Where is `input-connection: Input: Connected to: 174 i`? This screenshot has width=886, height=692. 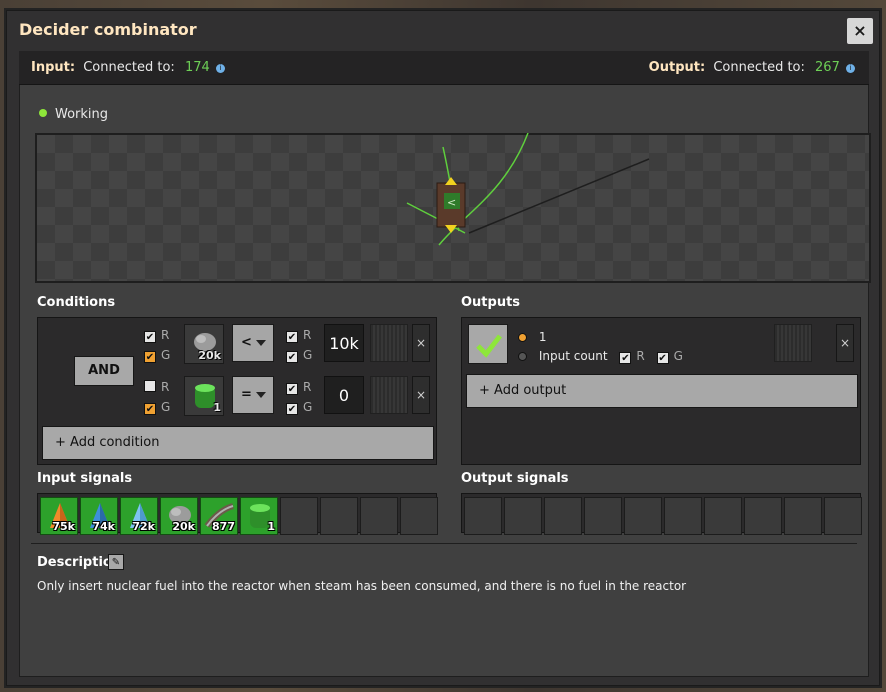 input-connection: Input: Connected to: 174 i is located at coordinates (128, 67).